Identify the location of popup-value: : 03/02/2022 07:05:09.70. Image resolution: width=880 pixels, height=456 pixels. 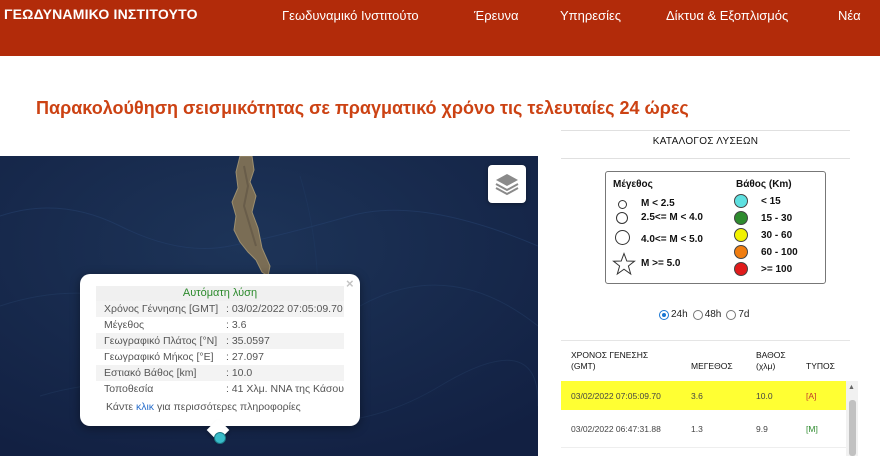
(284, 309).